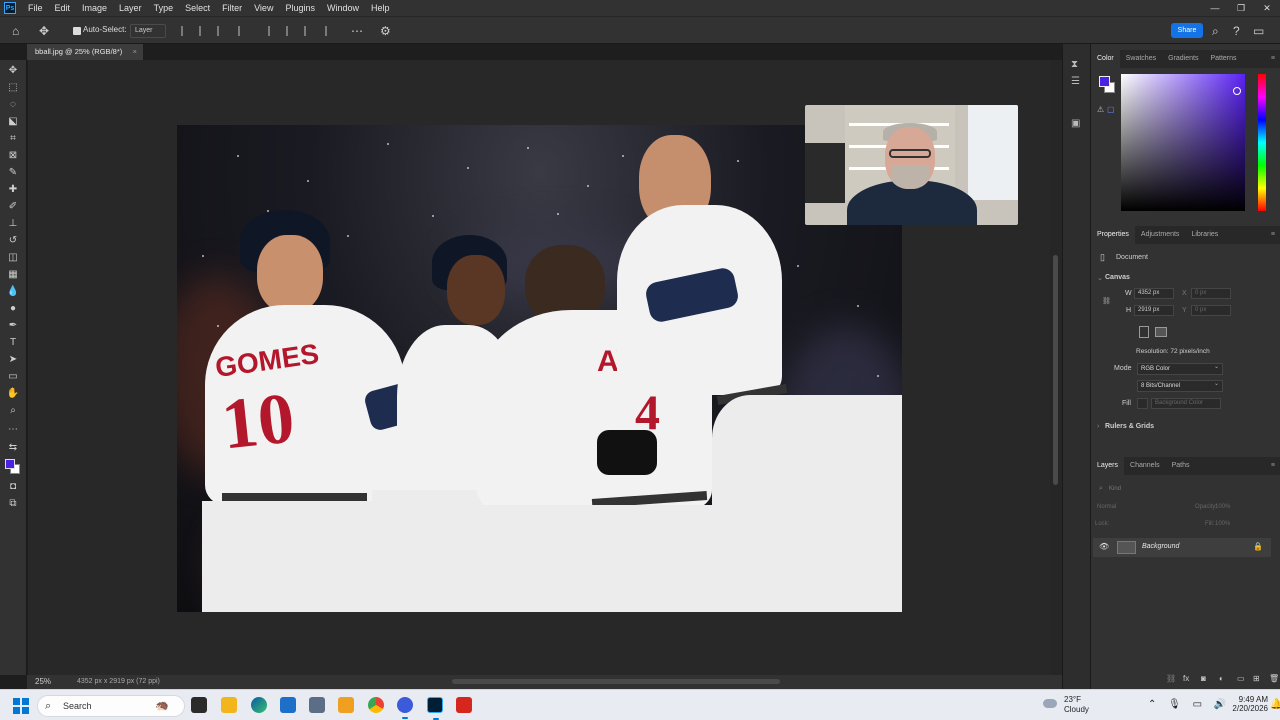 This screenshot has height=720, width=1280. I want to click on link-layers-icon: ⛓, so click(1171, 678).